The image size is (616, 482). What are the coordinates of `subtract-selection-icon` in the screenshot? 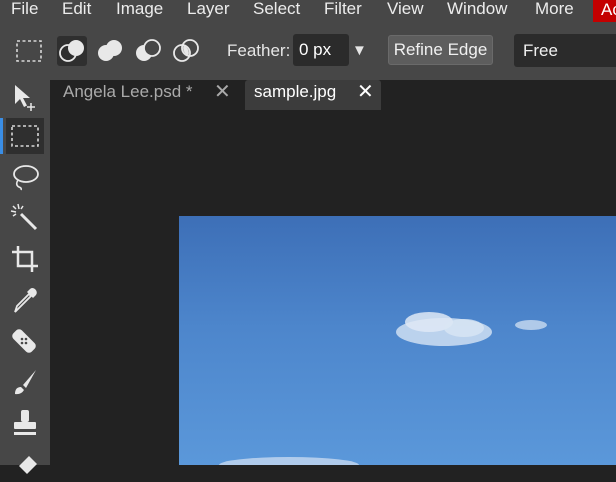 It's located at (148, 51).